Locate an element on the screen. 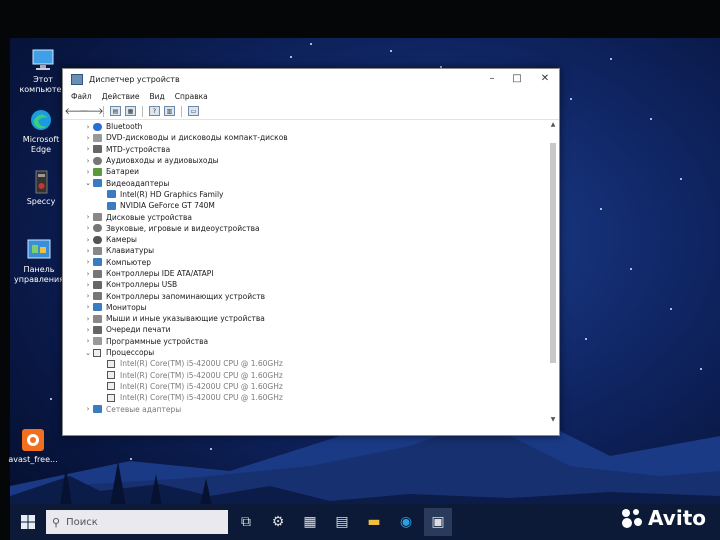 This screenshot has width=720, height=540. tree-node-label: DVD-дисководы и дисководы компакт-дисков is located at coordinates (197, 138).